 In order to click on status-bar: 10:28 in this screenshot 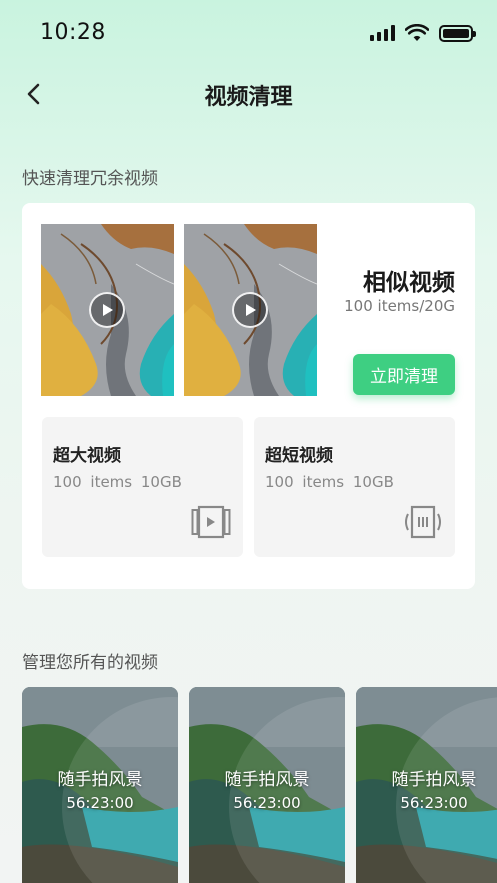, I will do `click(248, 32)`.